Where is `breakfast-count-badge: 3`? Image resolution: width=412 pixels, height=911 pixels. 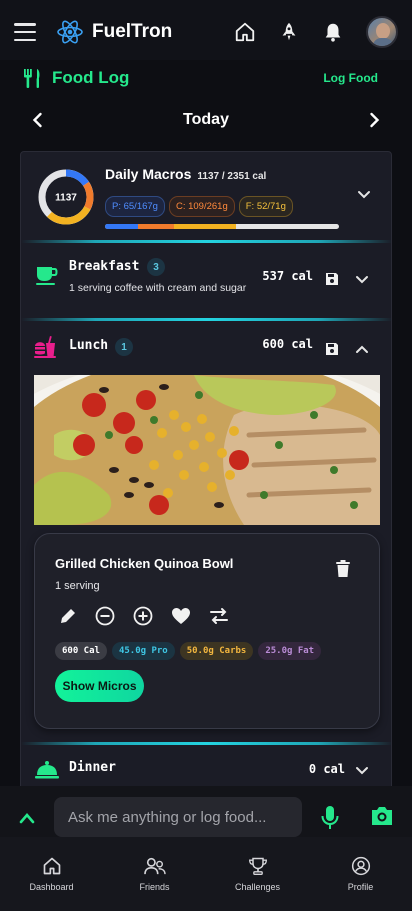 breakfast-count-badge: 3 is located at coordinates (156, 267).